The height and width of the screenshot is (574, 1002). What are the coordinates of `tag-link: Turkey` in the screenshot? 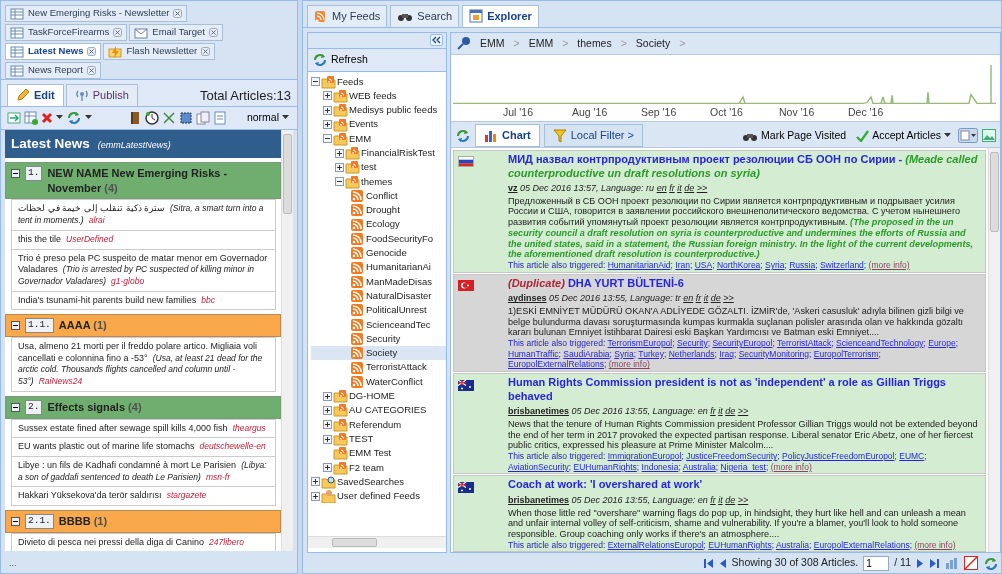 It's located at (651, 353).